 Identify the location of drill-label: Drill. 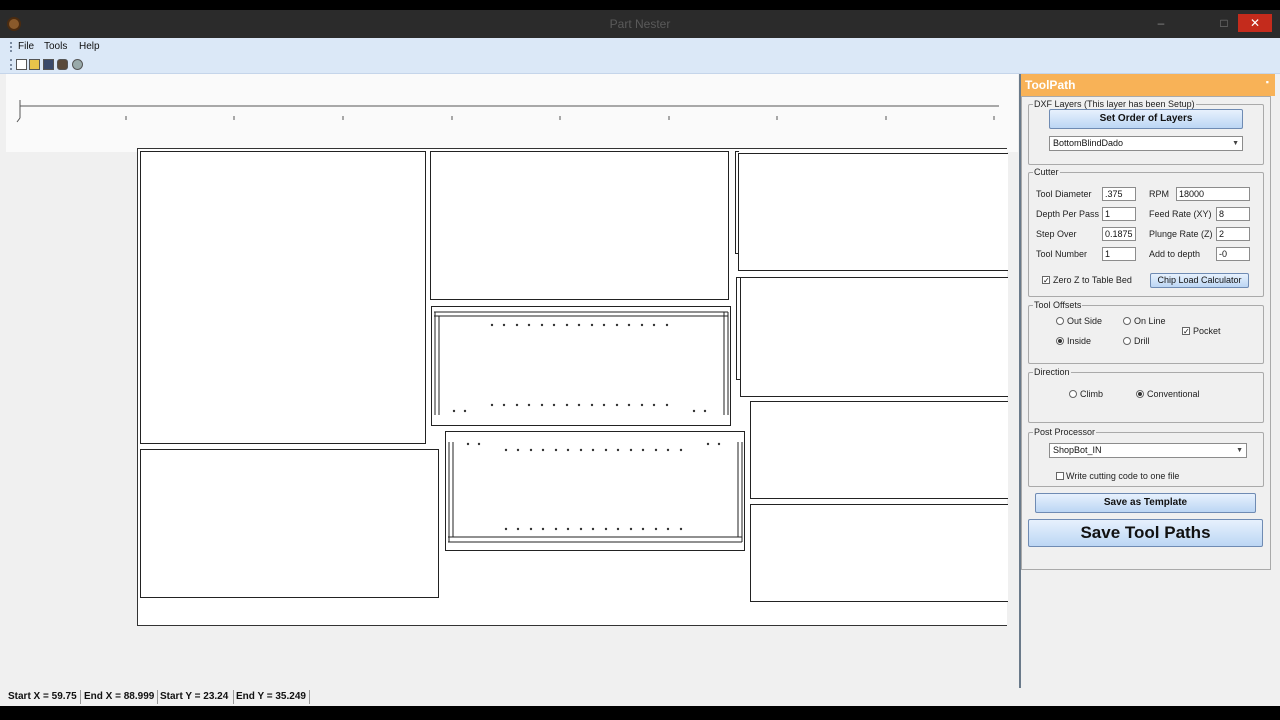
(1142, 341).